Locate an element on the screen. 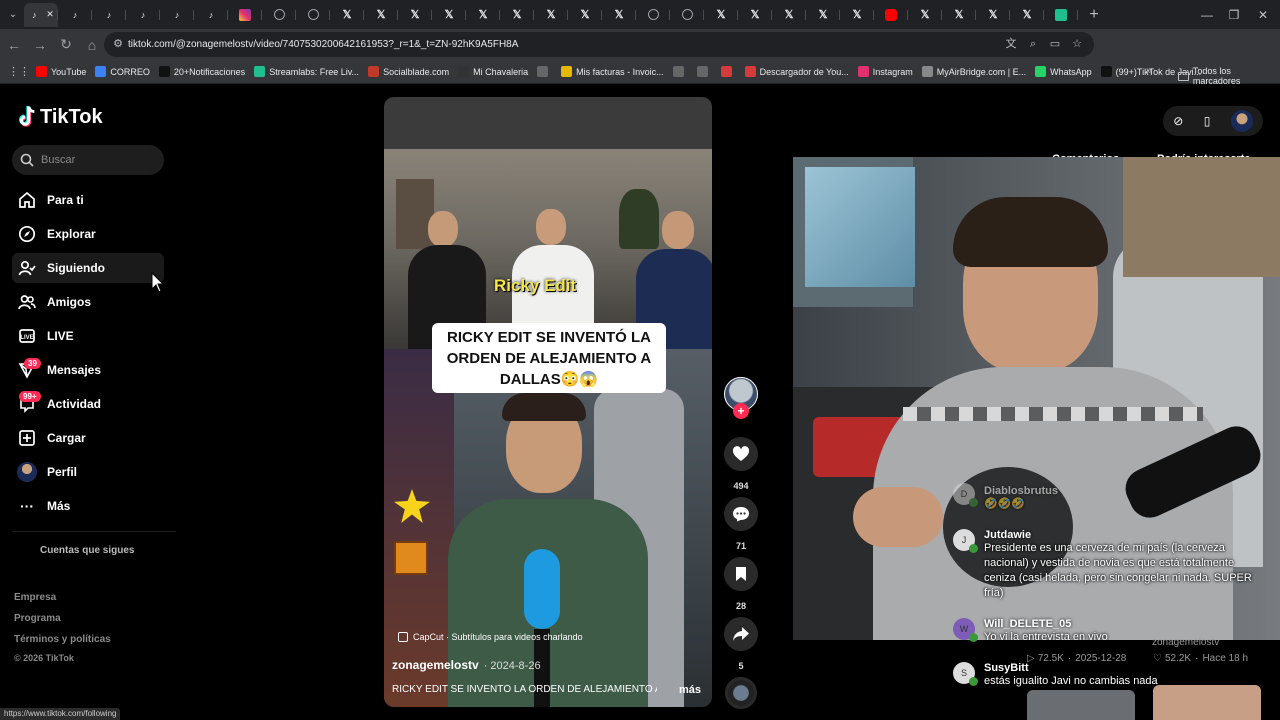 This screenshot has height=720, width=1280. back-icon: ← is located at coordinates (14, 45).